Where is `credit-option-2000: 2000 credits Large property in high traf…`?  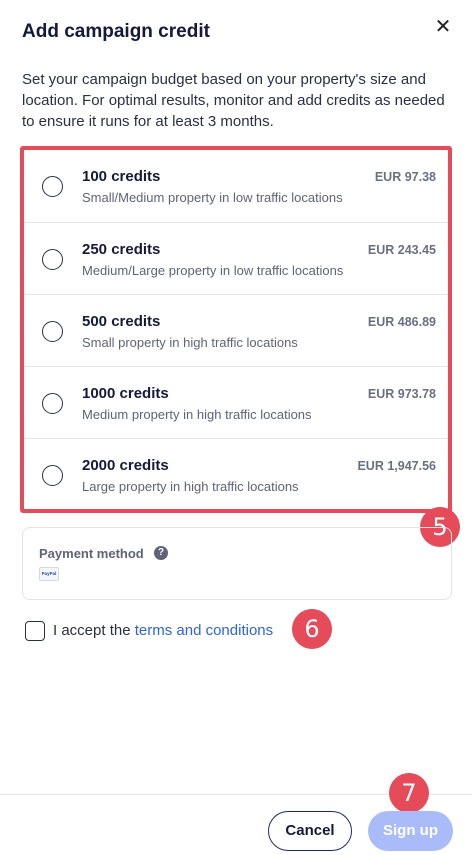 credit-option-2000: 2000 credits Large property in high traf… is located at coordinates (236, 474).